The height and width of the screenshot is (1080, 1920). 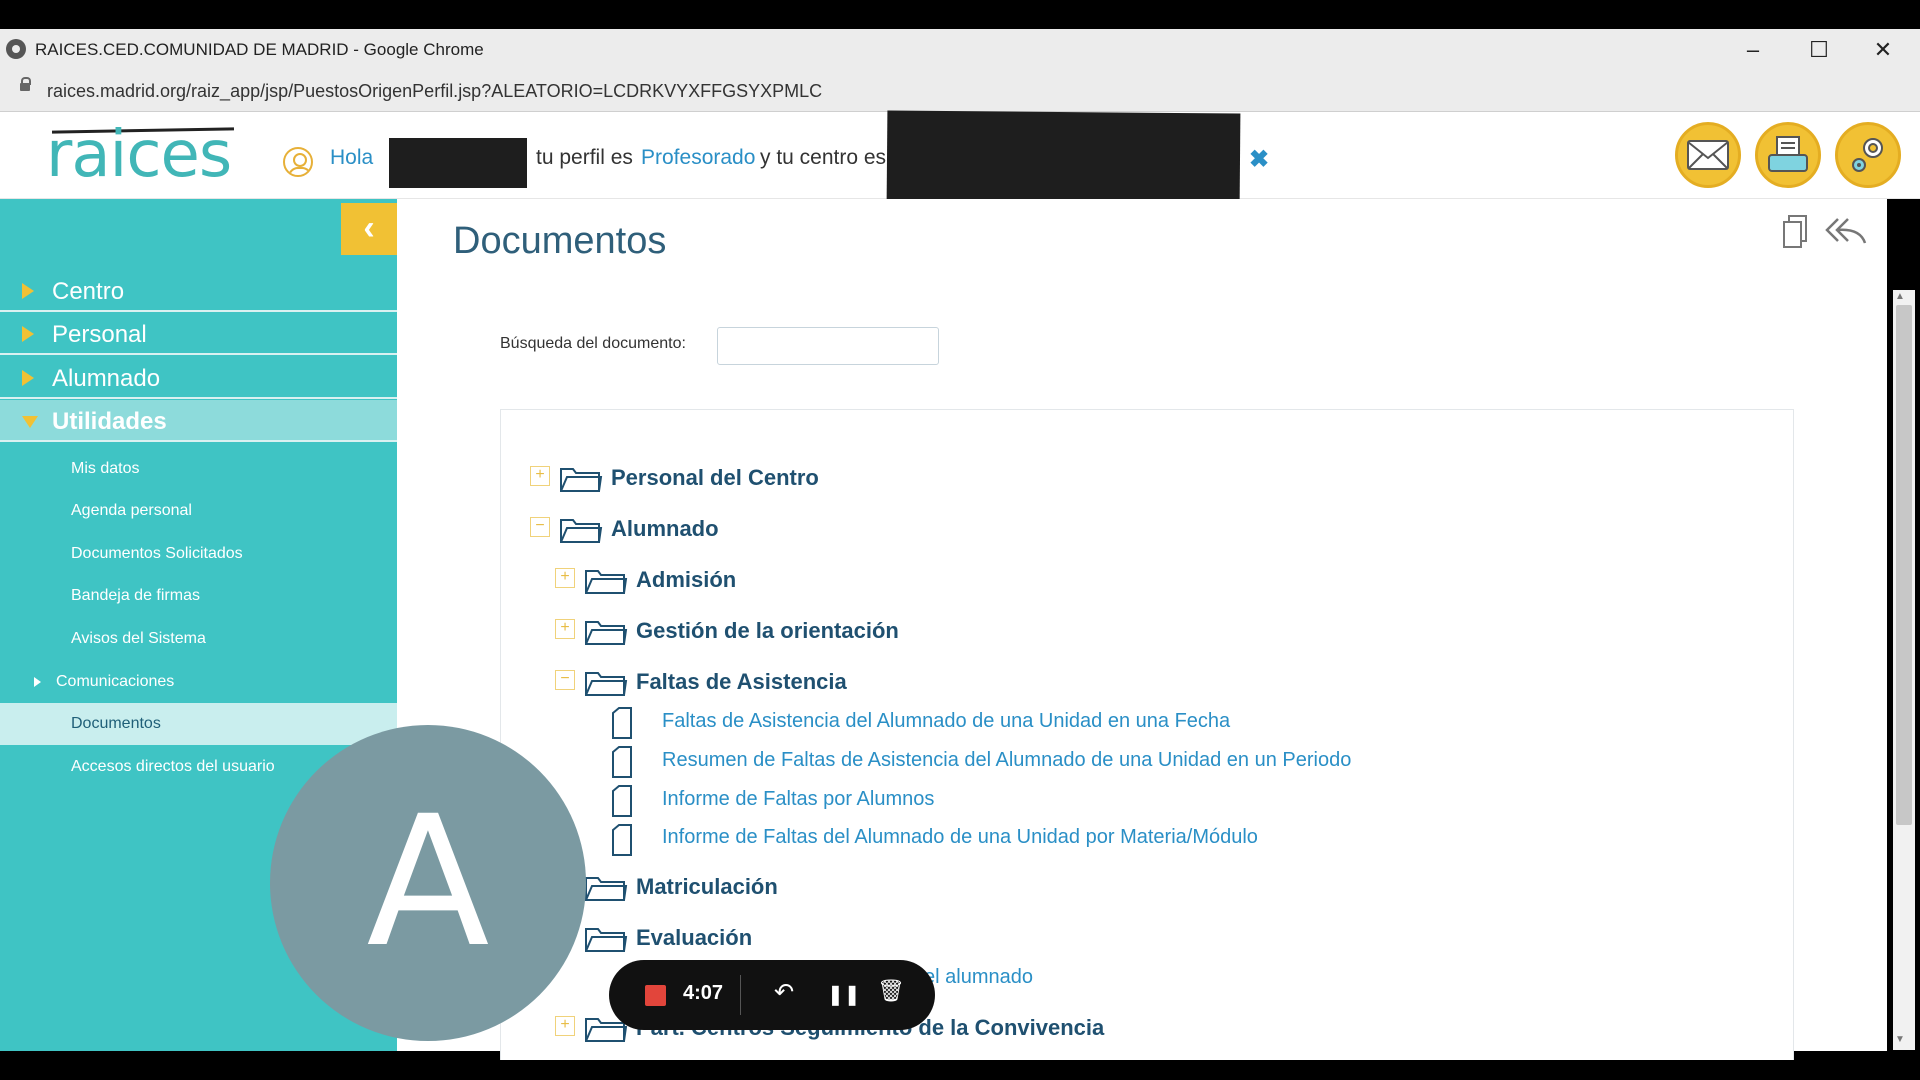 What do you see at coordinates (978, 977) in the screenshot?
I see `document-link: el alumnado` at bounding box center [978, 977].